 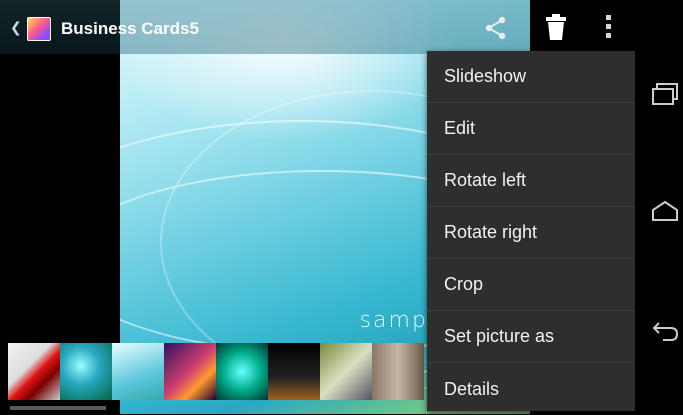 What do you see at coordinates (16, 27) in the screenshot?
I see `chevron-left-icon: ❮` at bounding box center [16, 27].